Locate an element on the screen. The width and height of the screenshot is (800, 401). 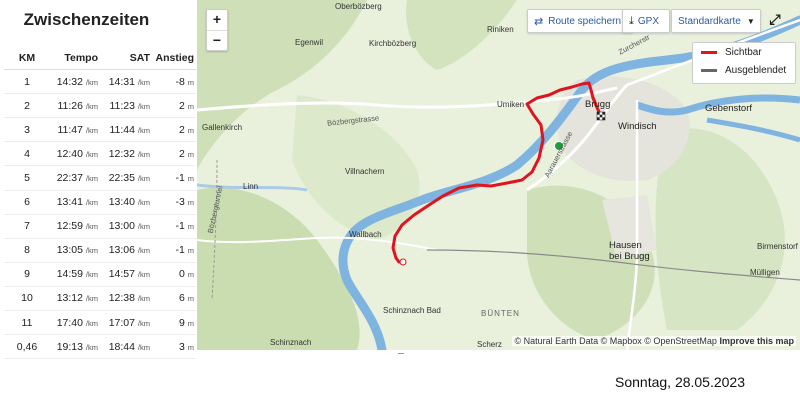
map-style-select: Standardkarte ▼ is located at coordinates (716, 21).